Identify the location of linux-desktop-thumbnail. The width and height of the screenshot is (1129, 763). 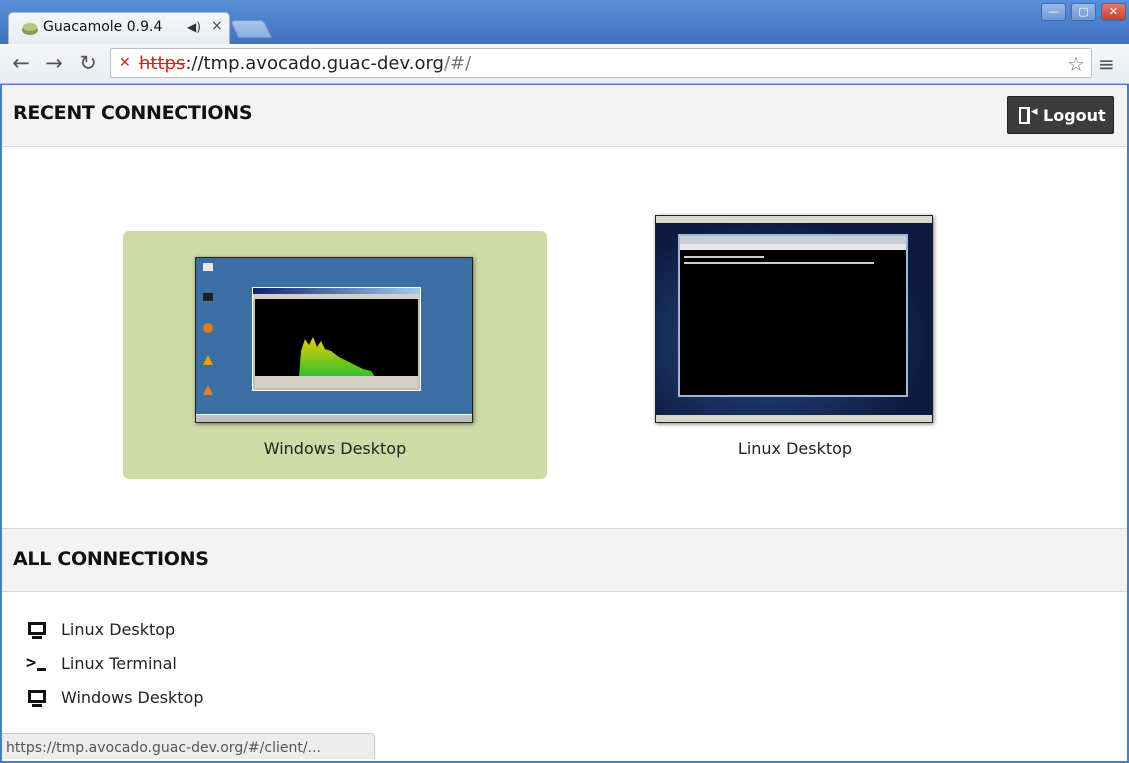
(794, 319).